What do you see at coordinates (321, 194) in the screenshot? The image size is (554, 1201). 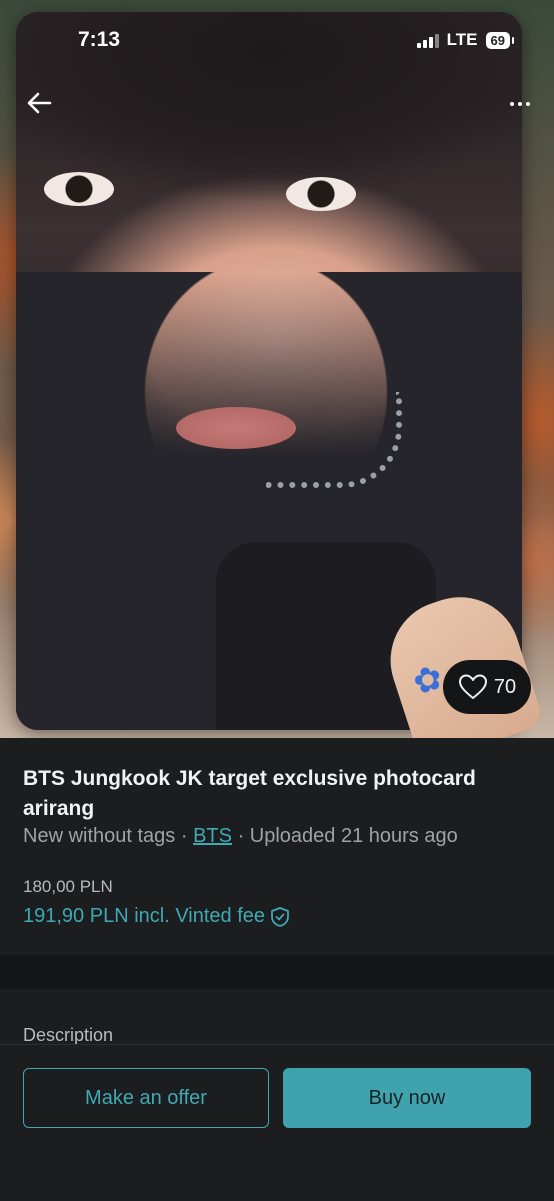 I see `photo-eye-right` at bounding box center [321, 194].